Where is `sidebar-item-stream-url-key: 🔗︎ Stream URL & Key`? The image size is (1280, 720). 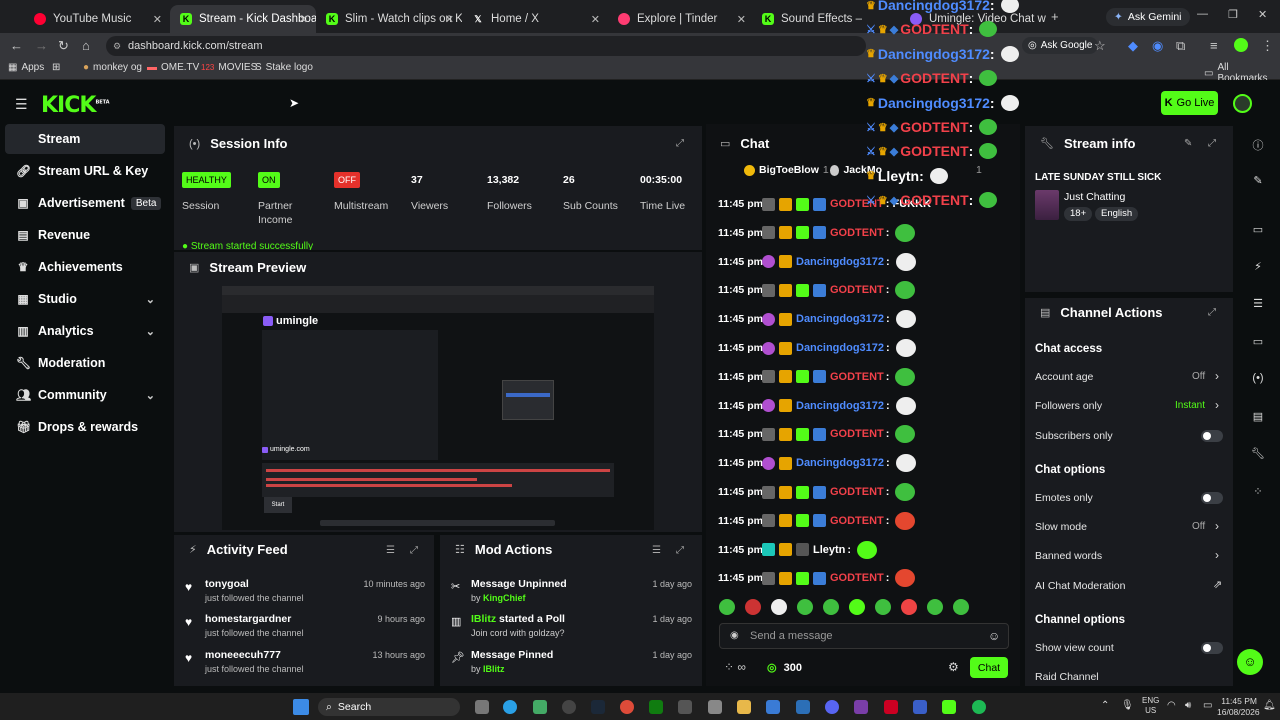
sidebar-item-stream-url-key: 🔗︎ Stream URL & Key is located at coordinates (85, 171).